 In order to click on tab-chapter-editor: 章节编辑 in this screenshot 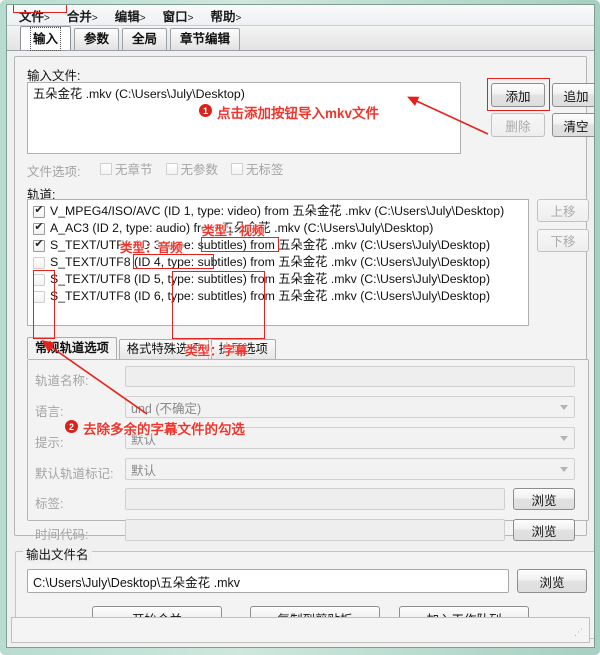, I will do `click(205, 39)`.